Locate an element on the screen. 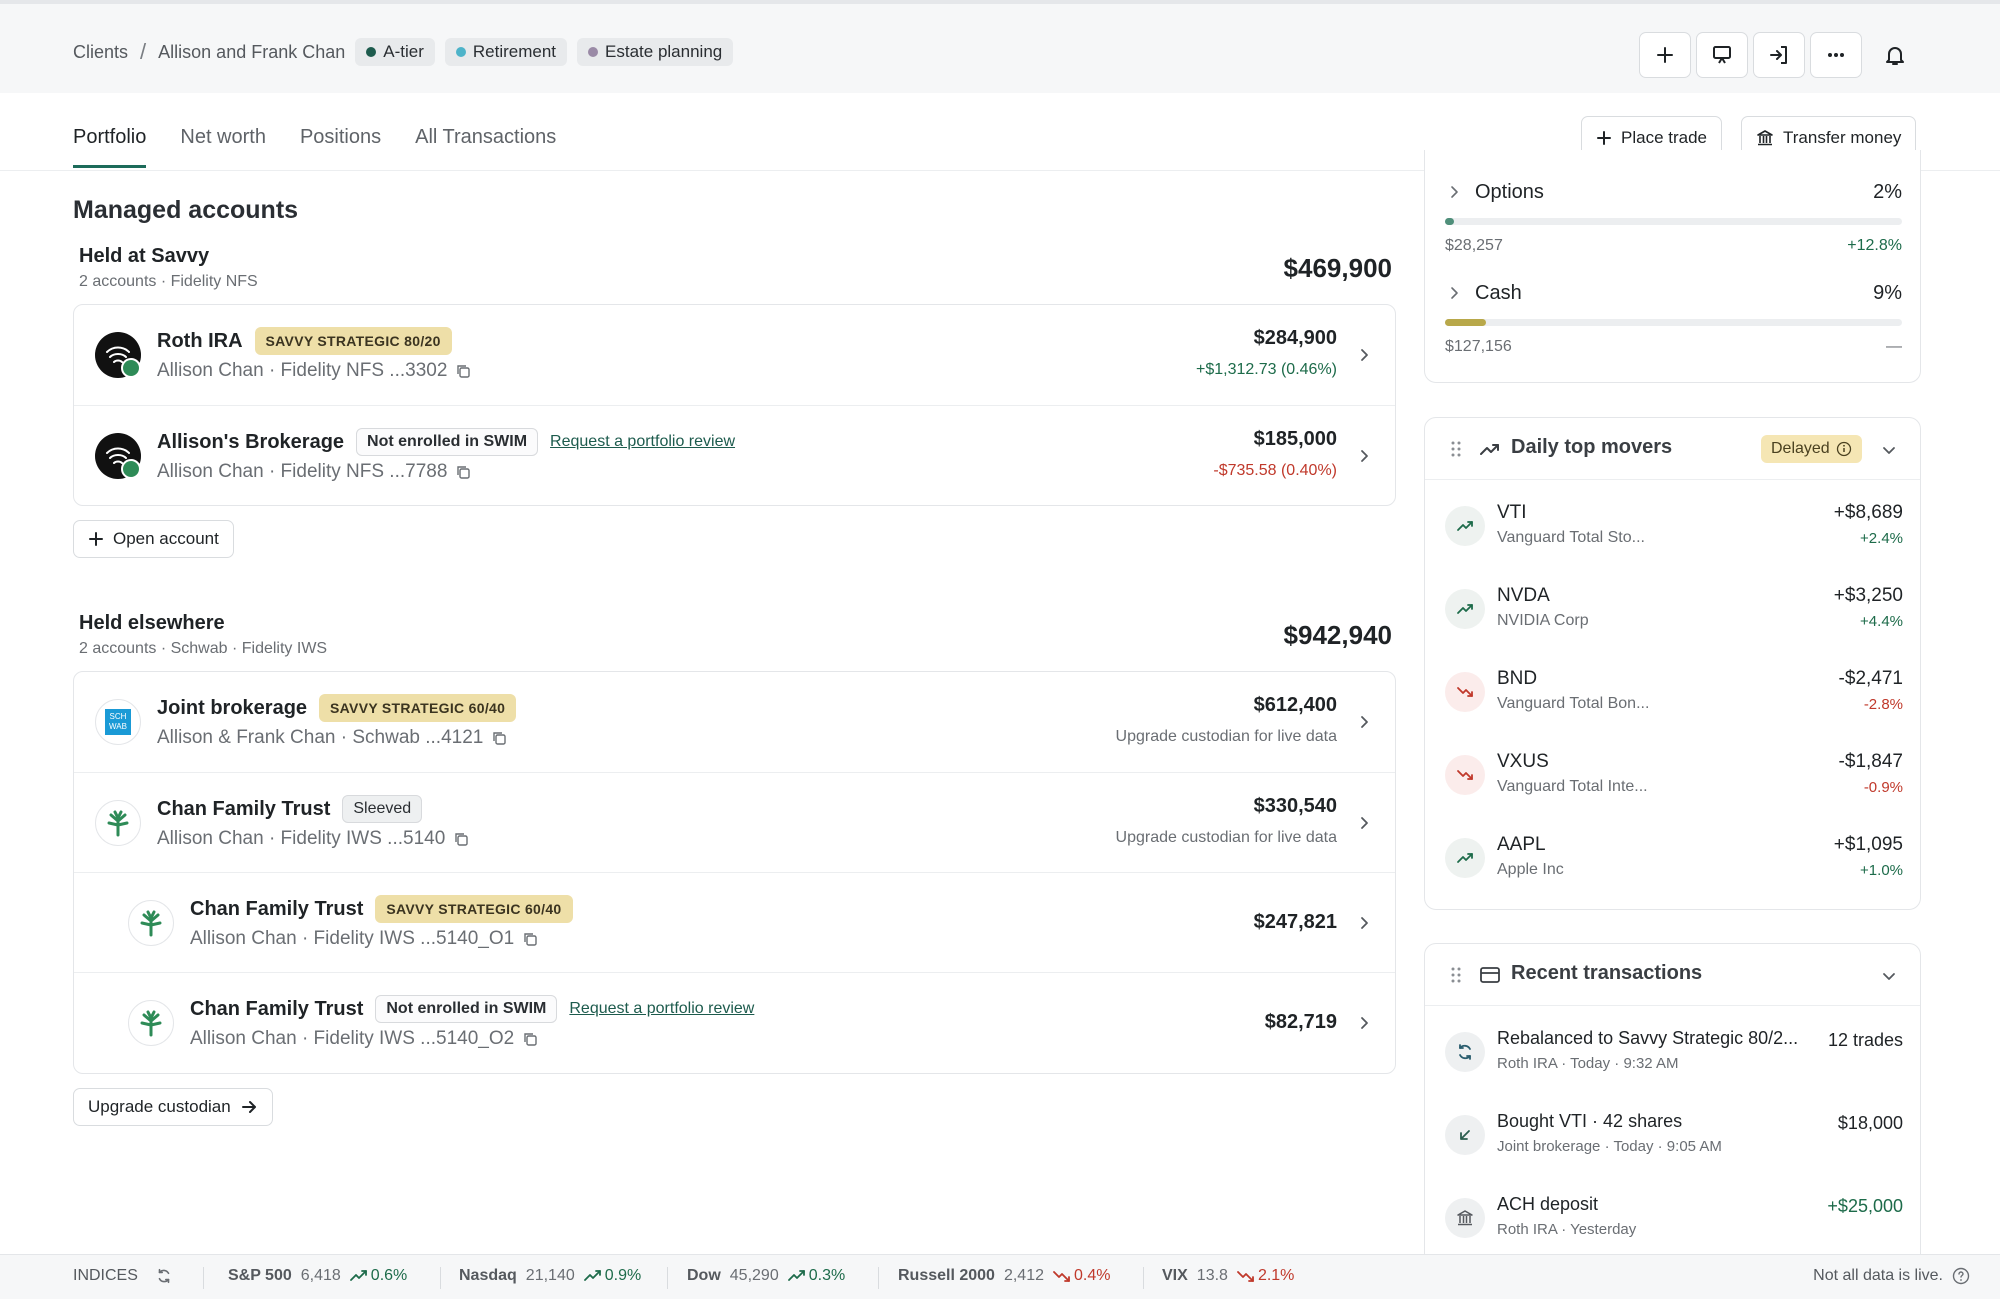 The width and height of the screenshot is (2000, 1299). more-button is located at coordinates (1836, 55).